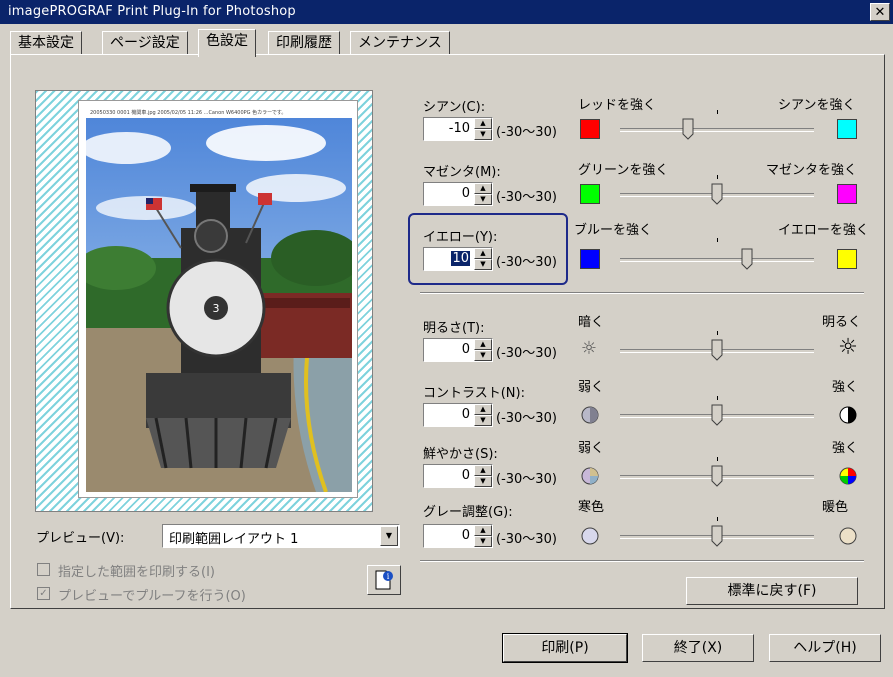 The image size is (893, 677). I want to click on print-selection-checkbox, so click(43, 569).